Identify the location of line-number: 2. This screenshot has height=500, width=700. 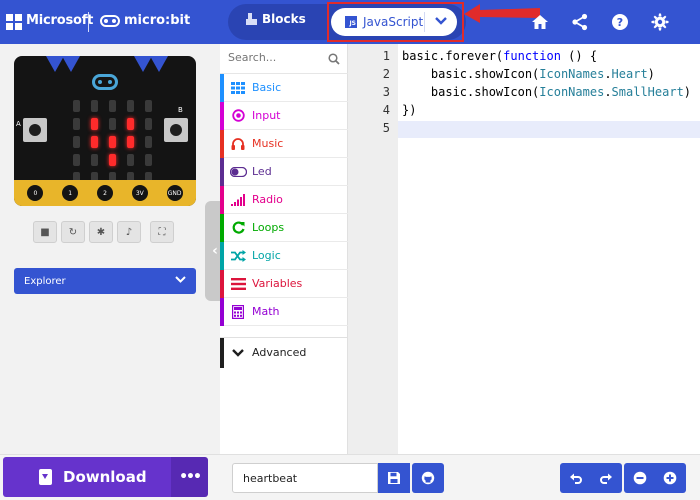
(386, 74).